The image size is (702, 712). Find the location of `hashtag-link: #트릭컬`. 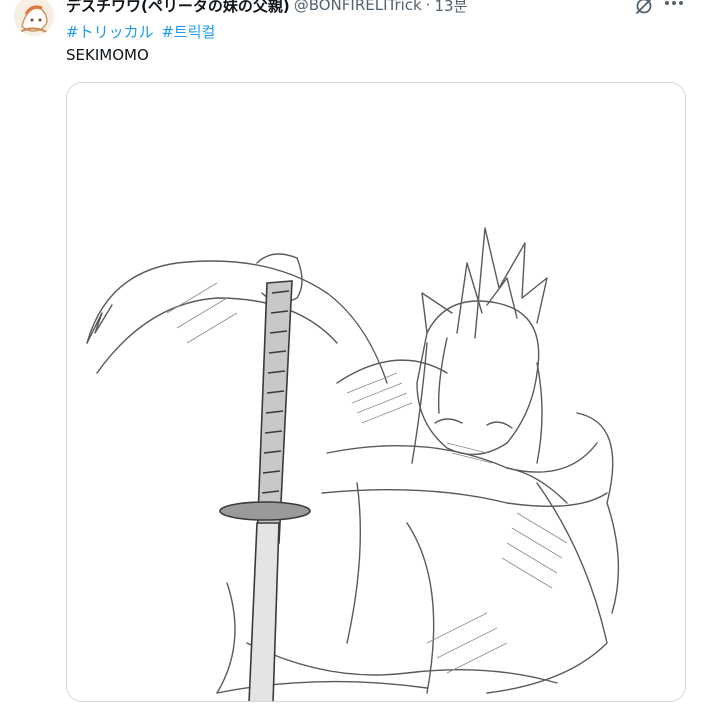

hashtag-link: #트릭컬 is located at coordinates (188, 32).